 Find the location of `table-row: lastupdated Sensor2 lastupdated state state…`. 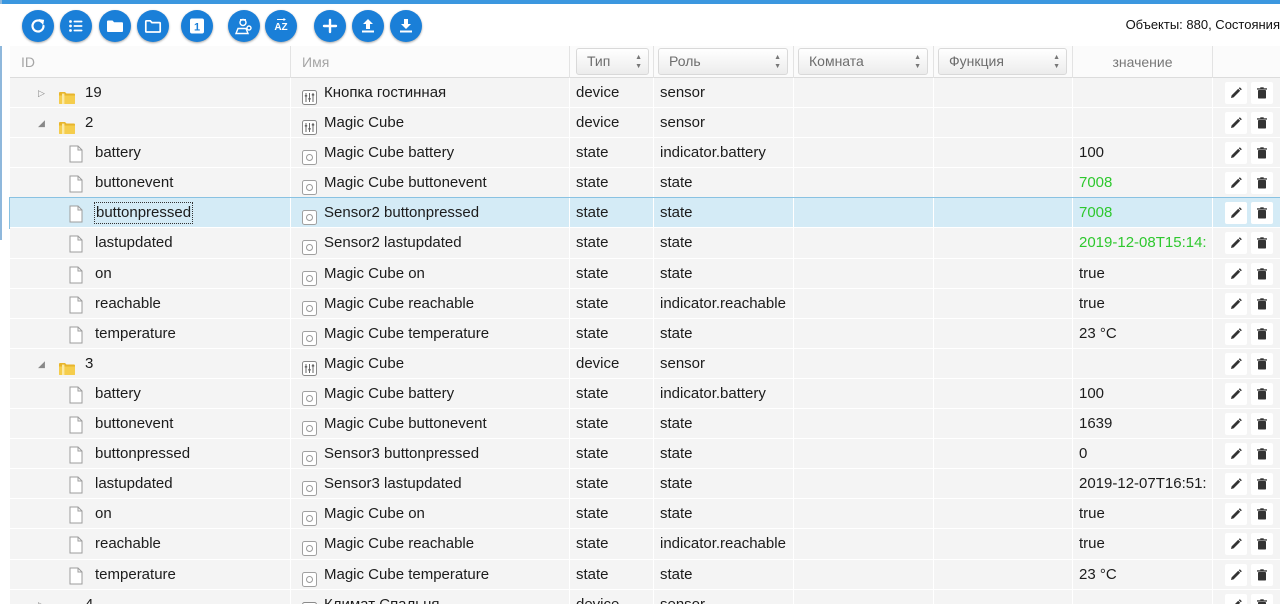

table-row: lastupdated Sensor2 lastupdated state state… is located at coordinates (645, 243).